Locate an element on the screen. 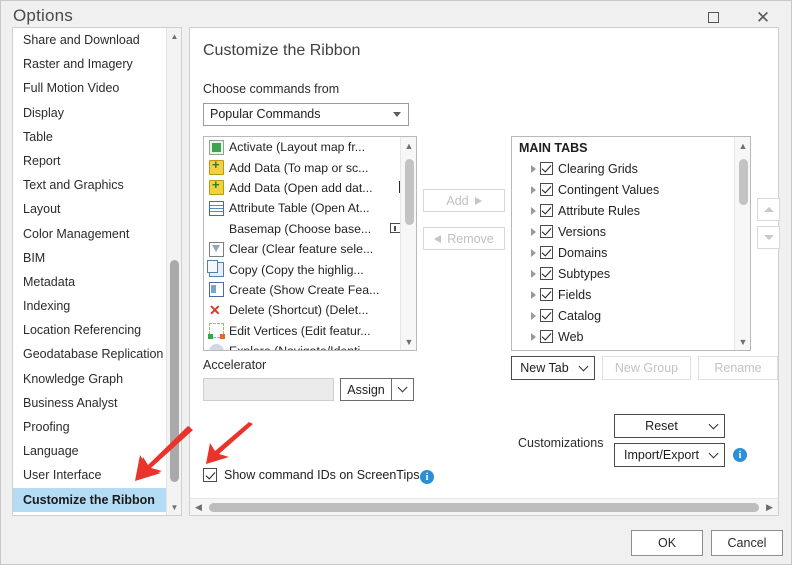 The height and width of the screenshot is (565, 792). panel-hscrollbar-thumb is located at coordinates (484, 507).